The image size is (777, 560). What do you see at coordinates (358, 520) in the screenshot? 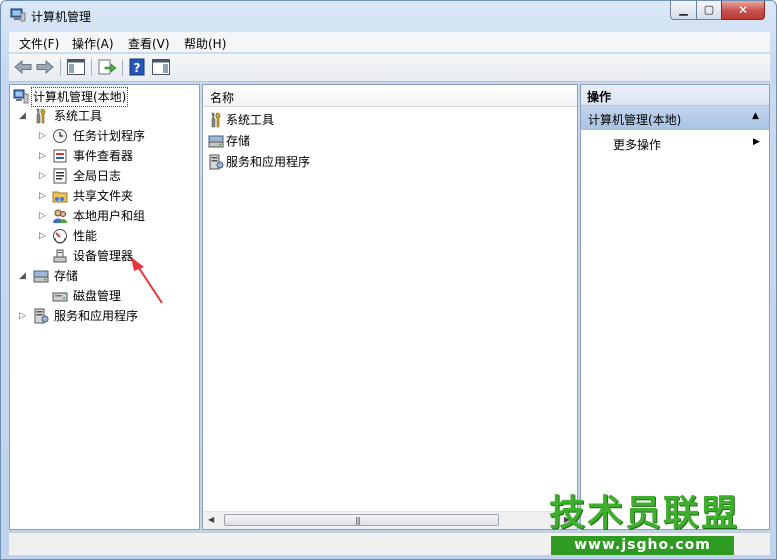
I see `grip-icon: |||` at bounding box center [358, 520].